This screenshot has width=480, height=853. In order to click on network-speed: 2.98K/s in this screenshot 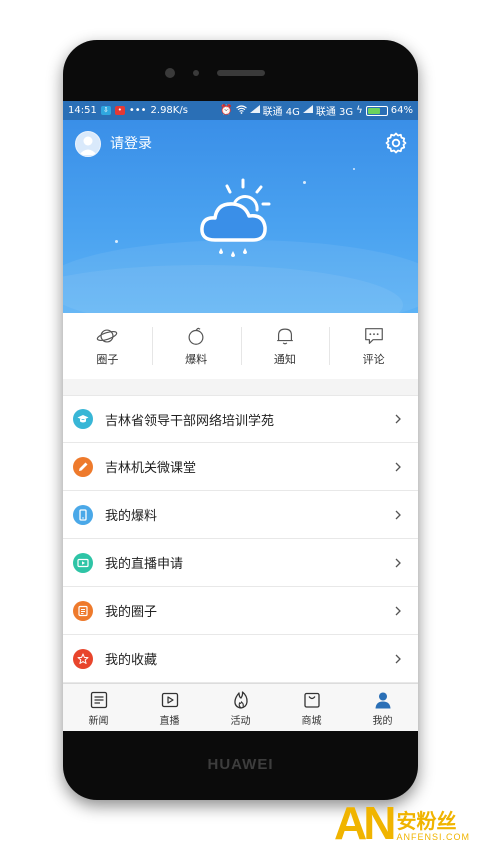, I will do `click(169, 110)`.